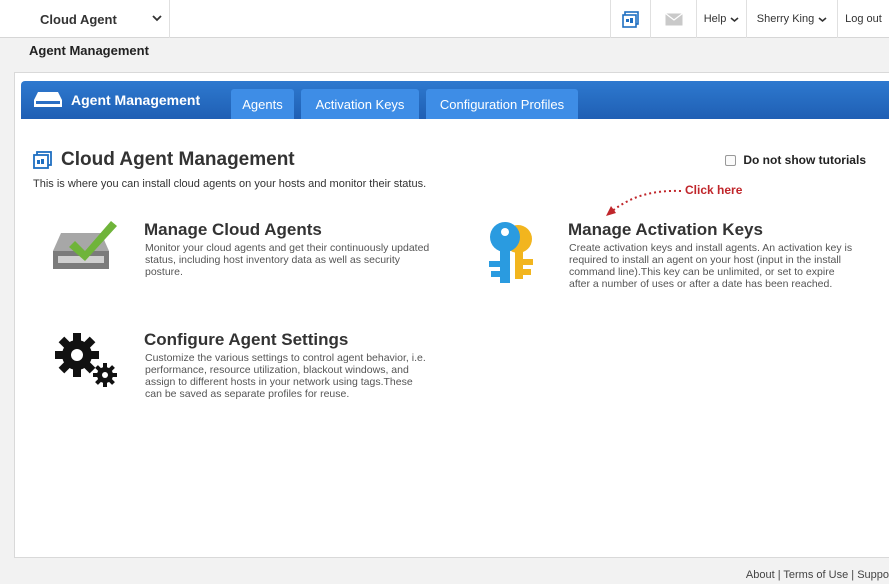 Image resolution: width=889 pixels, height=584 pixels. I want to click on tutorials-toggle: Do not show tutorials, so click(795, 160).